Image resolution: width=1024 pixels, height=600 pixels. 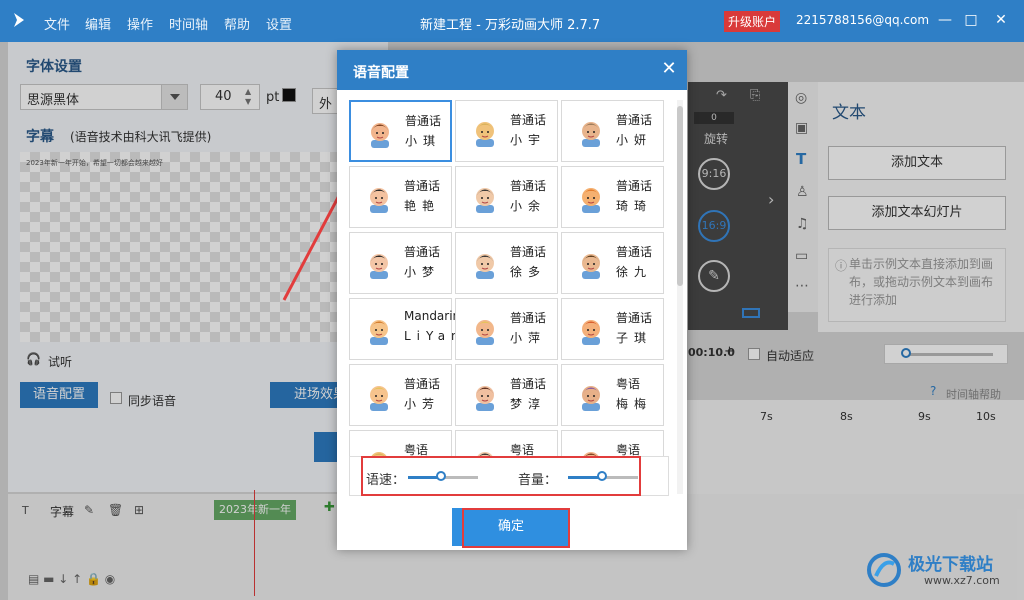 I want to click on minimize-icon: —, so click(x=945, y=20).